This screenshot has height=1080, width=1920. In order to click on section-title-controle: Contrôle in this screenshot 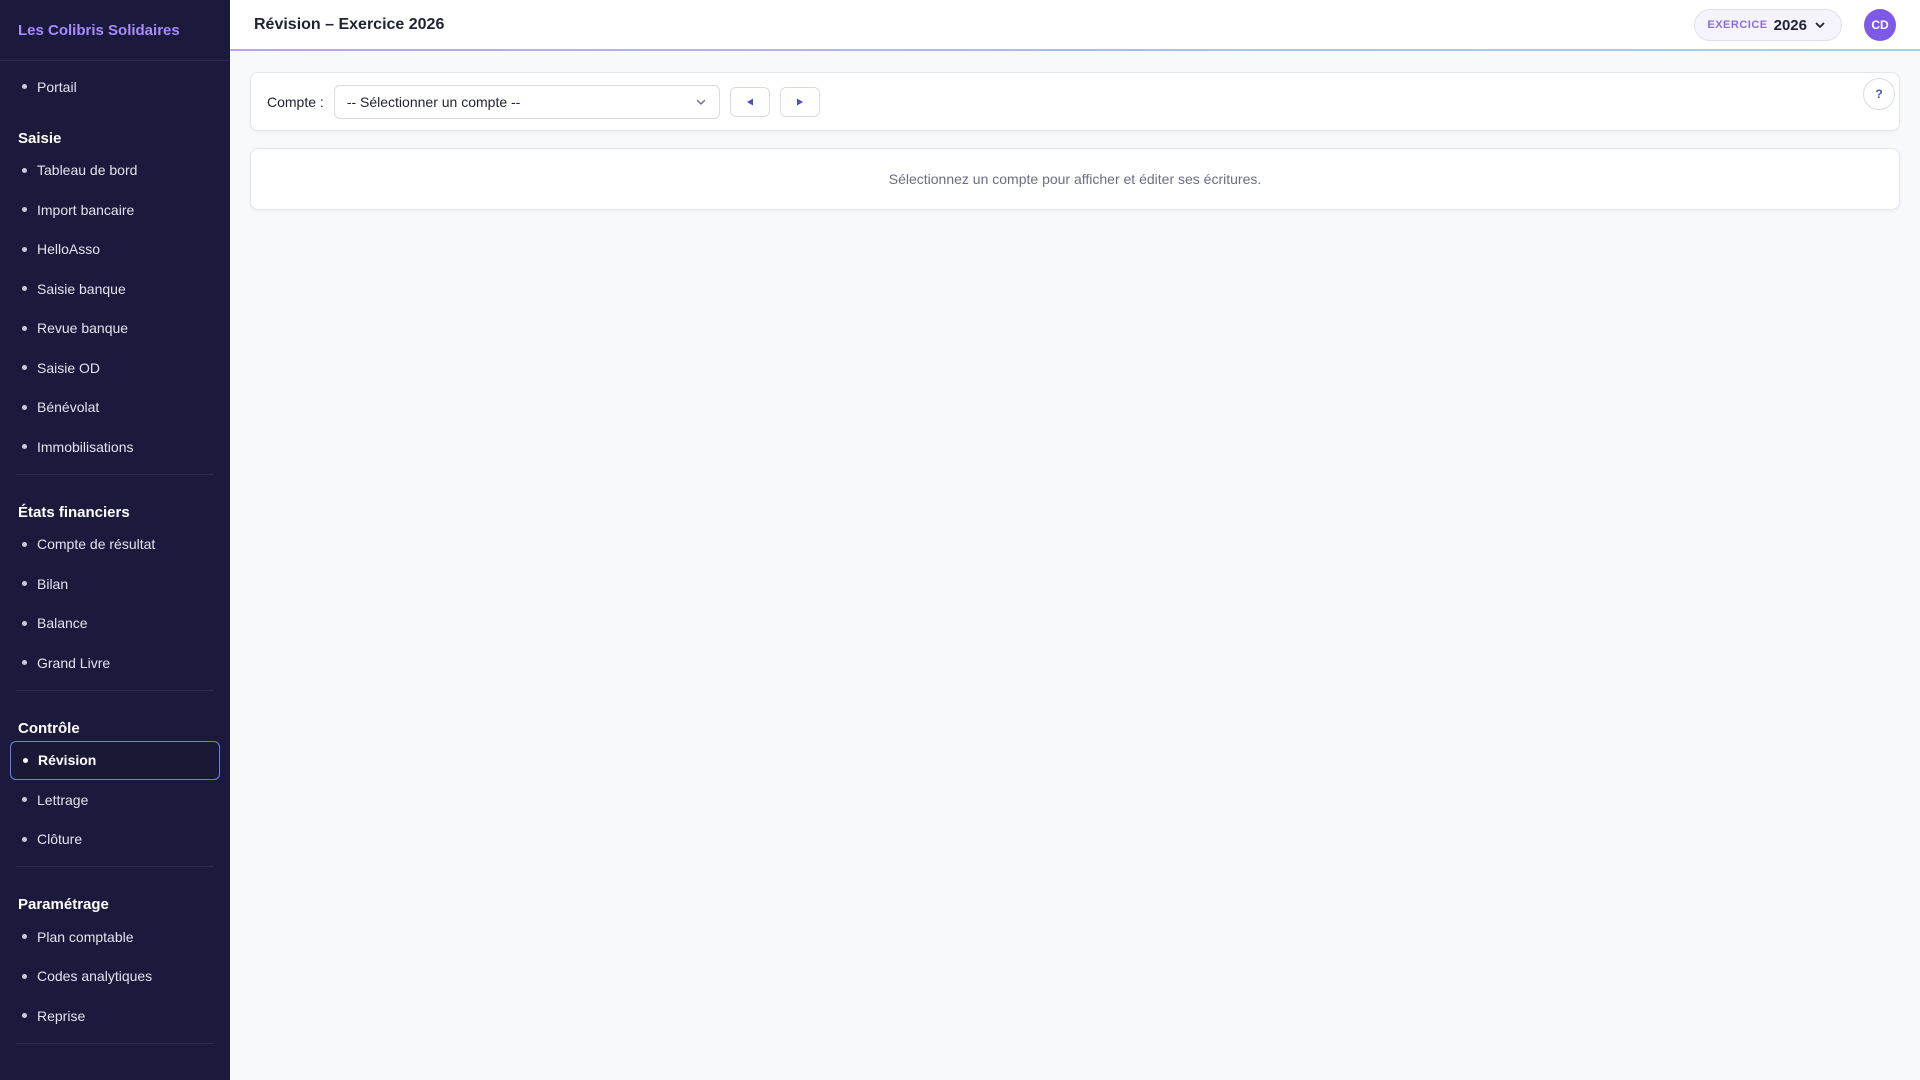, I will do `click(49, 728)`.